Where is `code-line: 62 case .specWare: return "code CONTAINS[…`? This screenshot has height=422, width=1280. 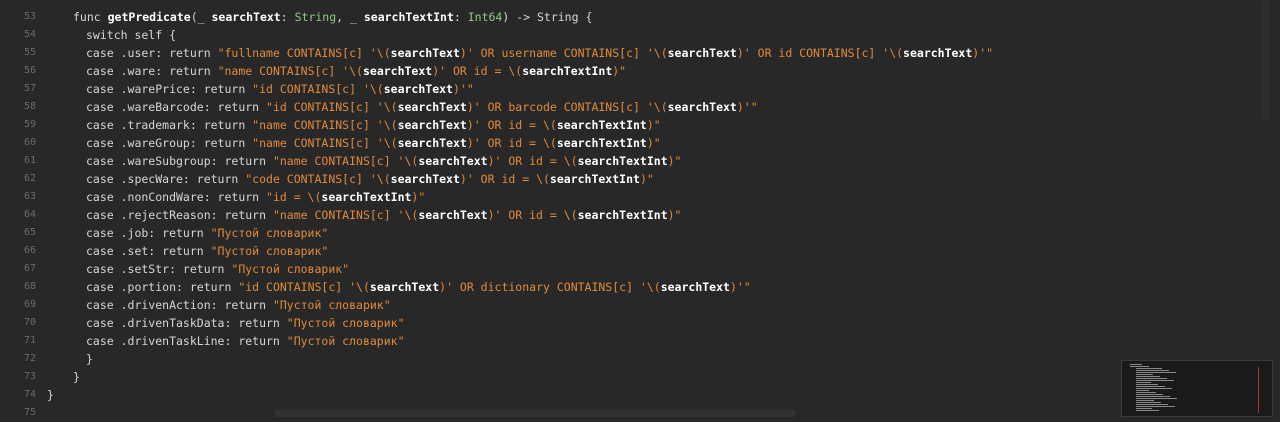
code-line: 62 case .specWare: return "code CONTAINS[… is located at coordinates (560, 179).